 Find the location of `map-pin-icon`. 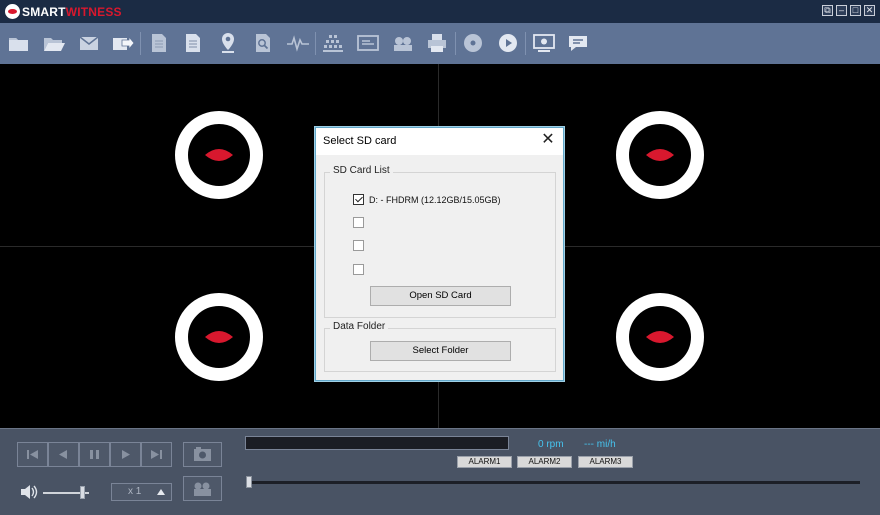

map-pin-icon is located at coordinates (228, 43).